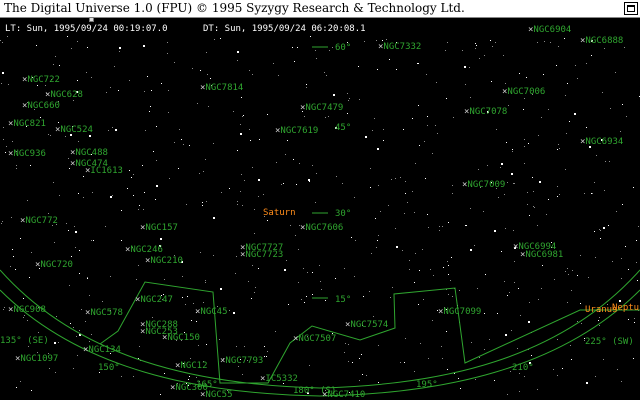 This screenshot has height=400, width=640. Describe the element at coordinates (159, 228) in the screenshot. I see `dso-label: ×NGC157` at that location.